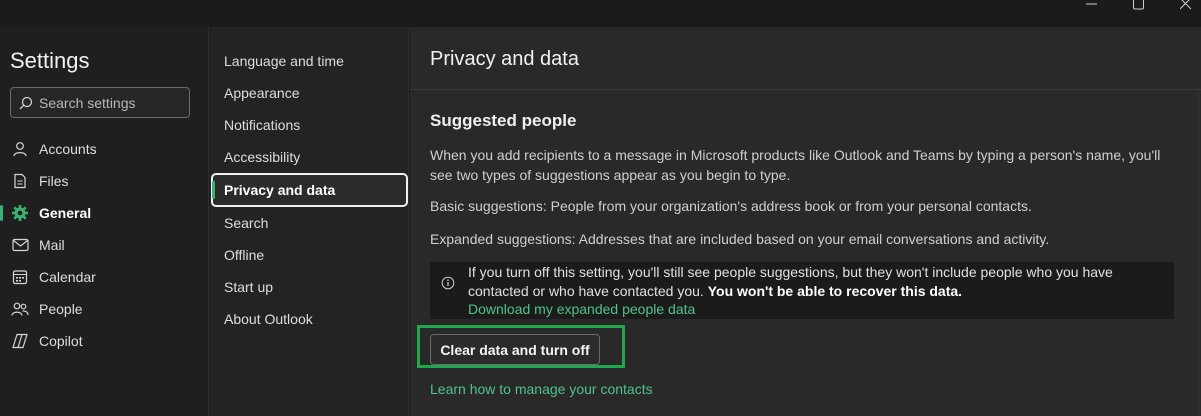  Describe the element at coordinates (1092, 7) in the screenshot. I see `minimize-button` at that location.